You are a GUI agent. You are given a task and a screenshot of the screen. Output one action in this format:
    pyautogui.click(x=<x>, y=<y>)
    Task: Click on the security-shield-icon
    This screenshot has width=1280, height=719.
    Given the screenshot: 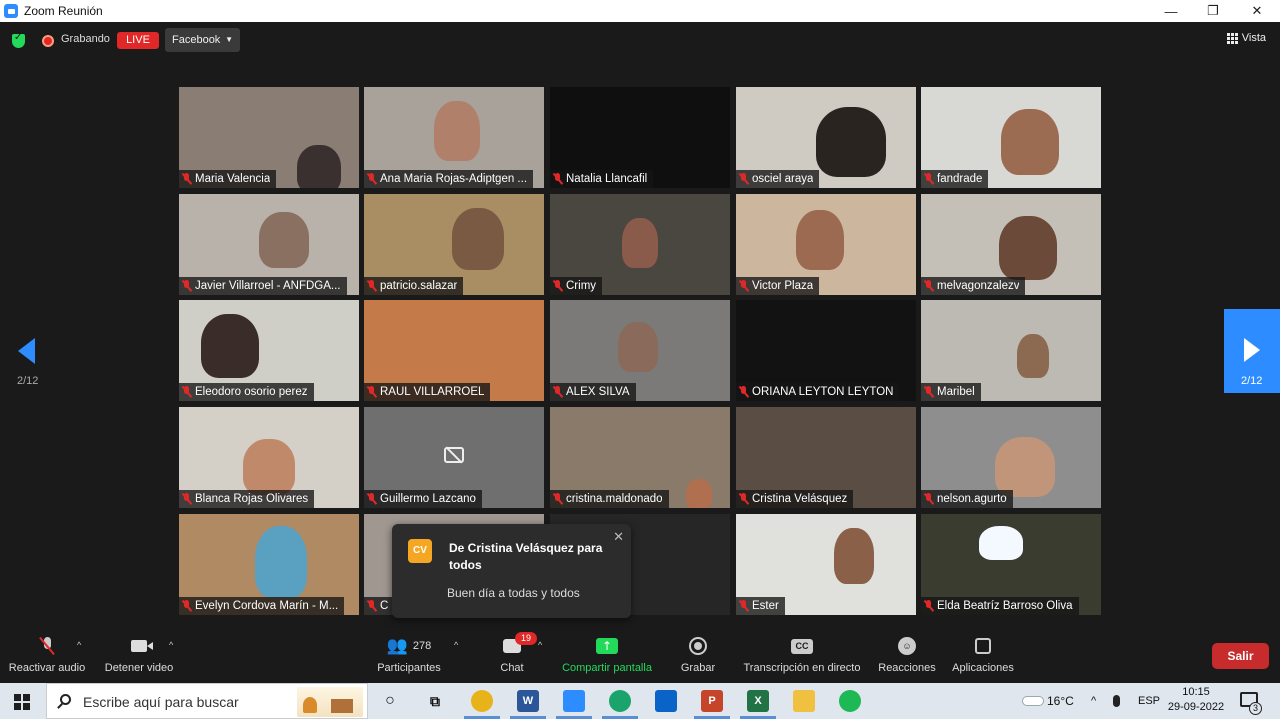 What is the action you would take?
    pyautogui.click(x=18, y=40)
    